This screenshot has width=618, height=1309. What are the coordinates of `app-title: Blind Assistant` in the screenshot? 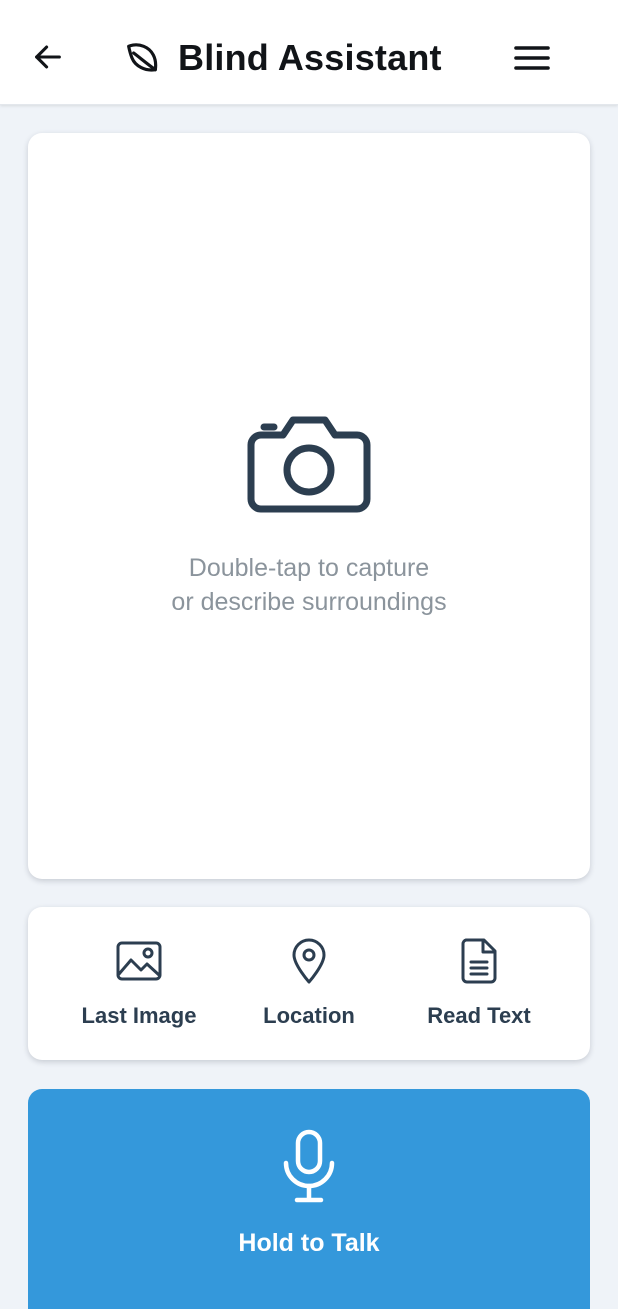 It's located at (310, 57).